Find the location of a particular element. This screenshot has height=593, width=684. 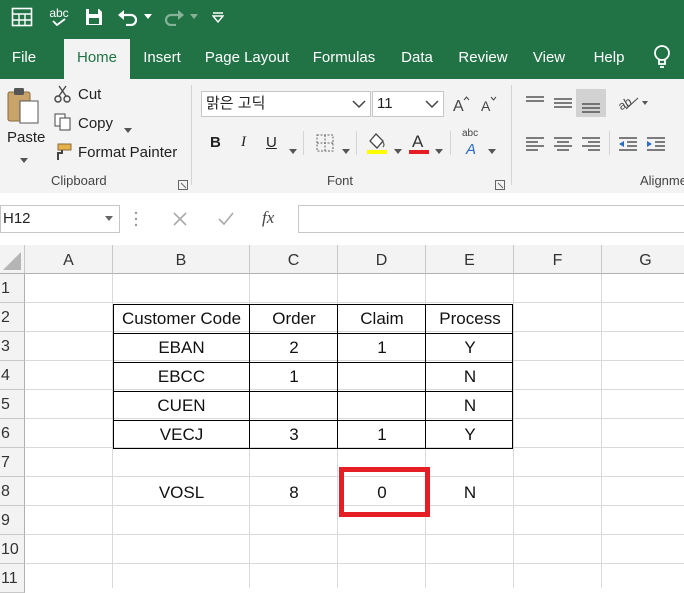

fill-color-dropdown-icon is located at coordinates (398, 151).